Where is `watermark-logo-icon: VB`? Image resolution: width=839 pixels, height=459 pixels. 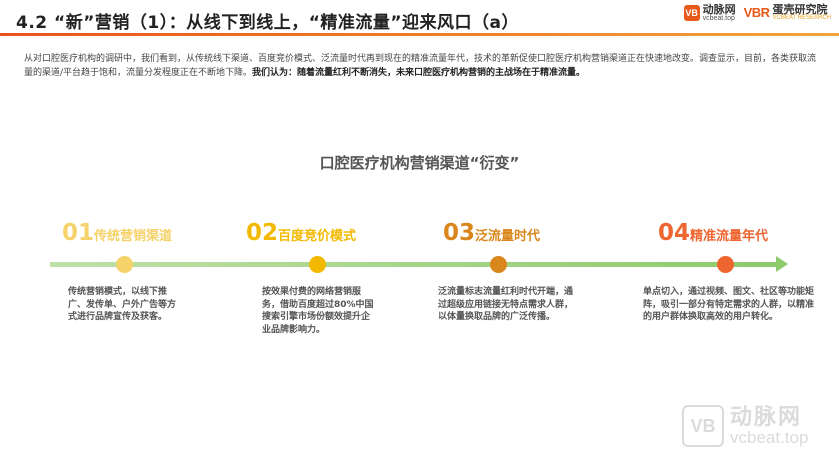 watermark-logo-icon: VB is located at coordinates (703, 426).